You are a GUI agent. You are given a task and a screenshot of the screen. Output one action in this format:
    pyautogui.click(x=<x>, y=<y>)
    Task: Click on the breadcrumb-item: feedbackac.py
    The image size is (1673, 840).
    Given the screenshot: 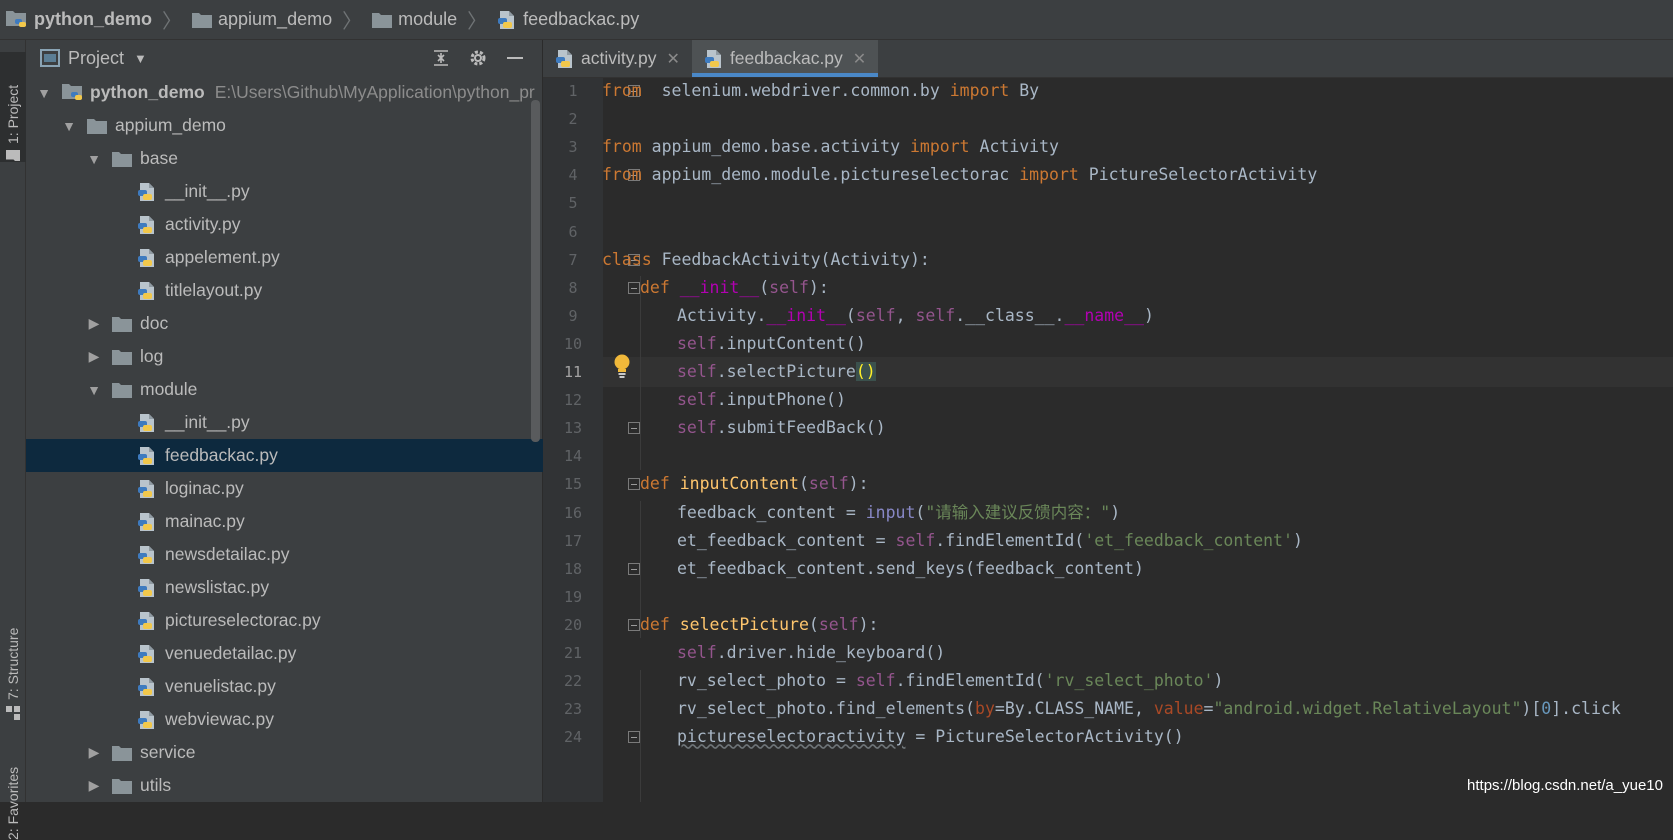 What is the action you would take?
    pyautogui.click(x=568, y=19)
    